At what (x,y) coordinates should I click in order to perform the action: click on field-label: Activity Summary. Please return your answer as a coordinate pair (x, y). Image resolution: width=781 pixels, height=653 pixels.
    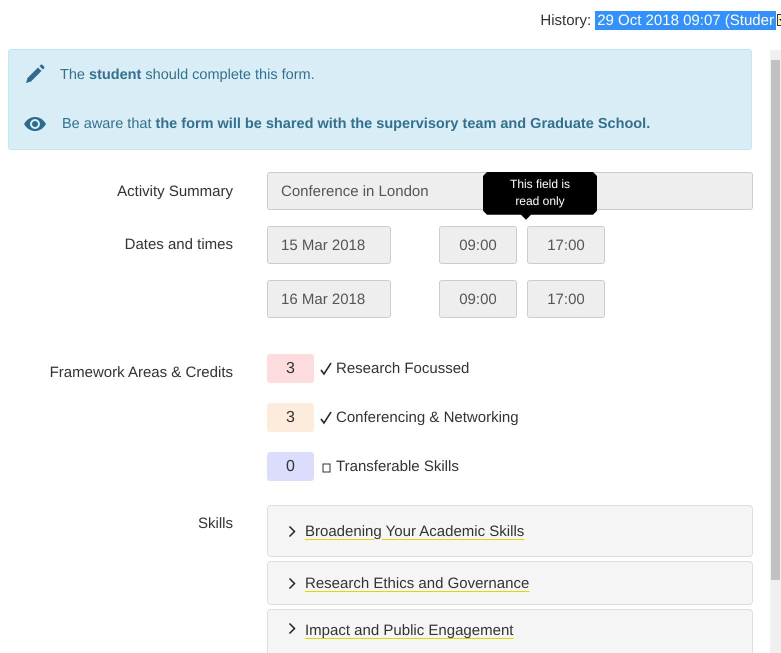
    Looking at the image, I should click on (175, 191).